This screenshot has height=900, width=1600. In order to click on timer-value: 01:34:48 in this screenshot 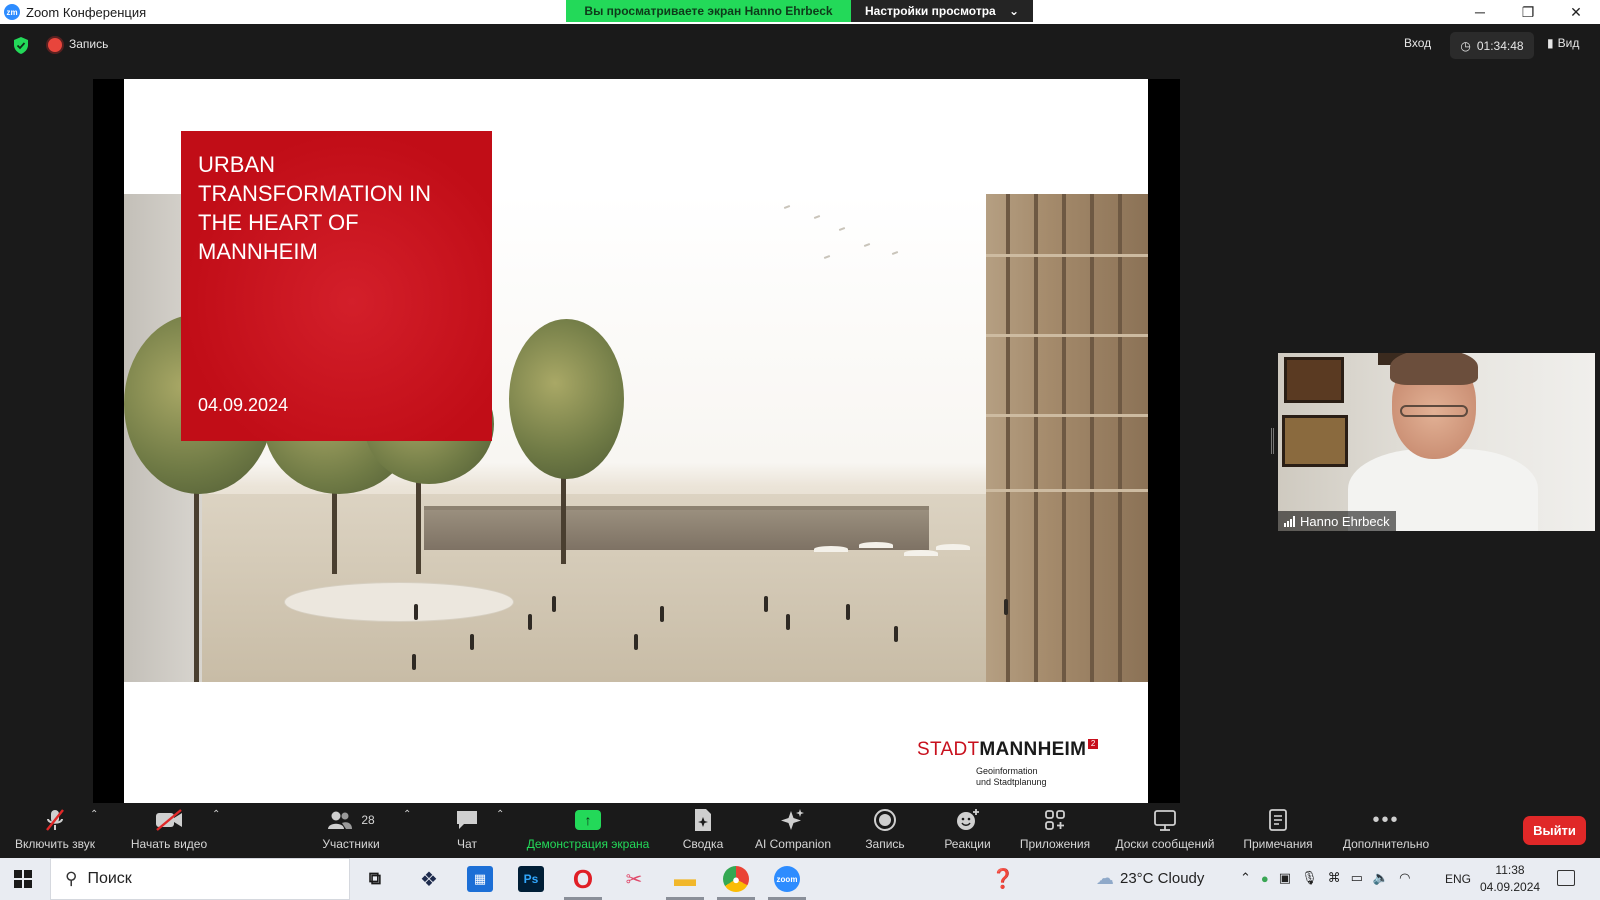, I will do `click(1500, 45)`.